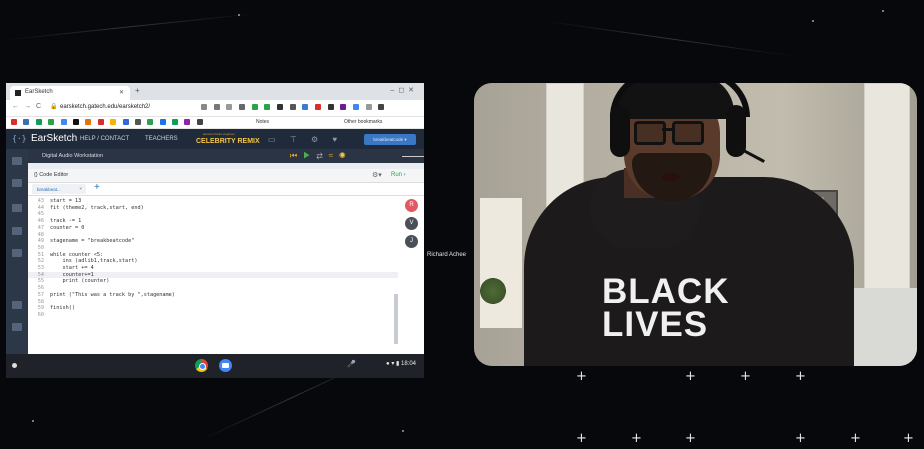 The height and width of the screenshot is (449, 924). I want to click on new-script-icon: +, so click(97, 187).